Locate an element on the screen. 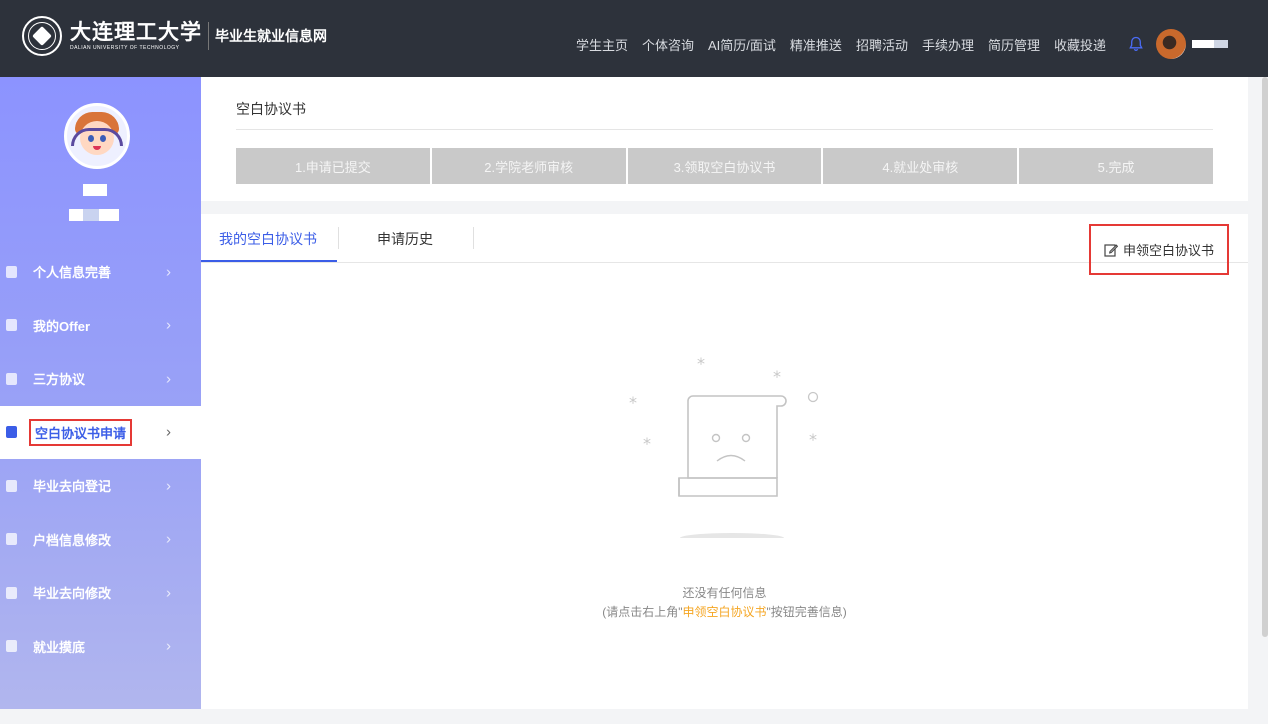  profile-id-blurred is located at coordinates (94, 215).